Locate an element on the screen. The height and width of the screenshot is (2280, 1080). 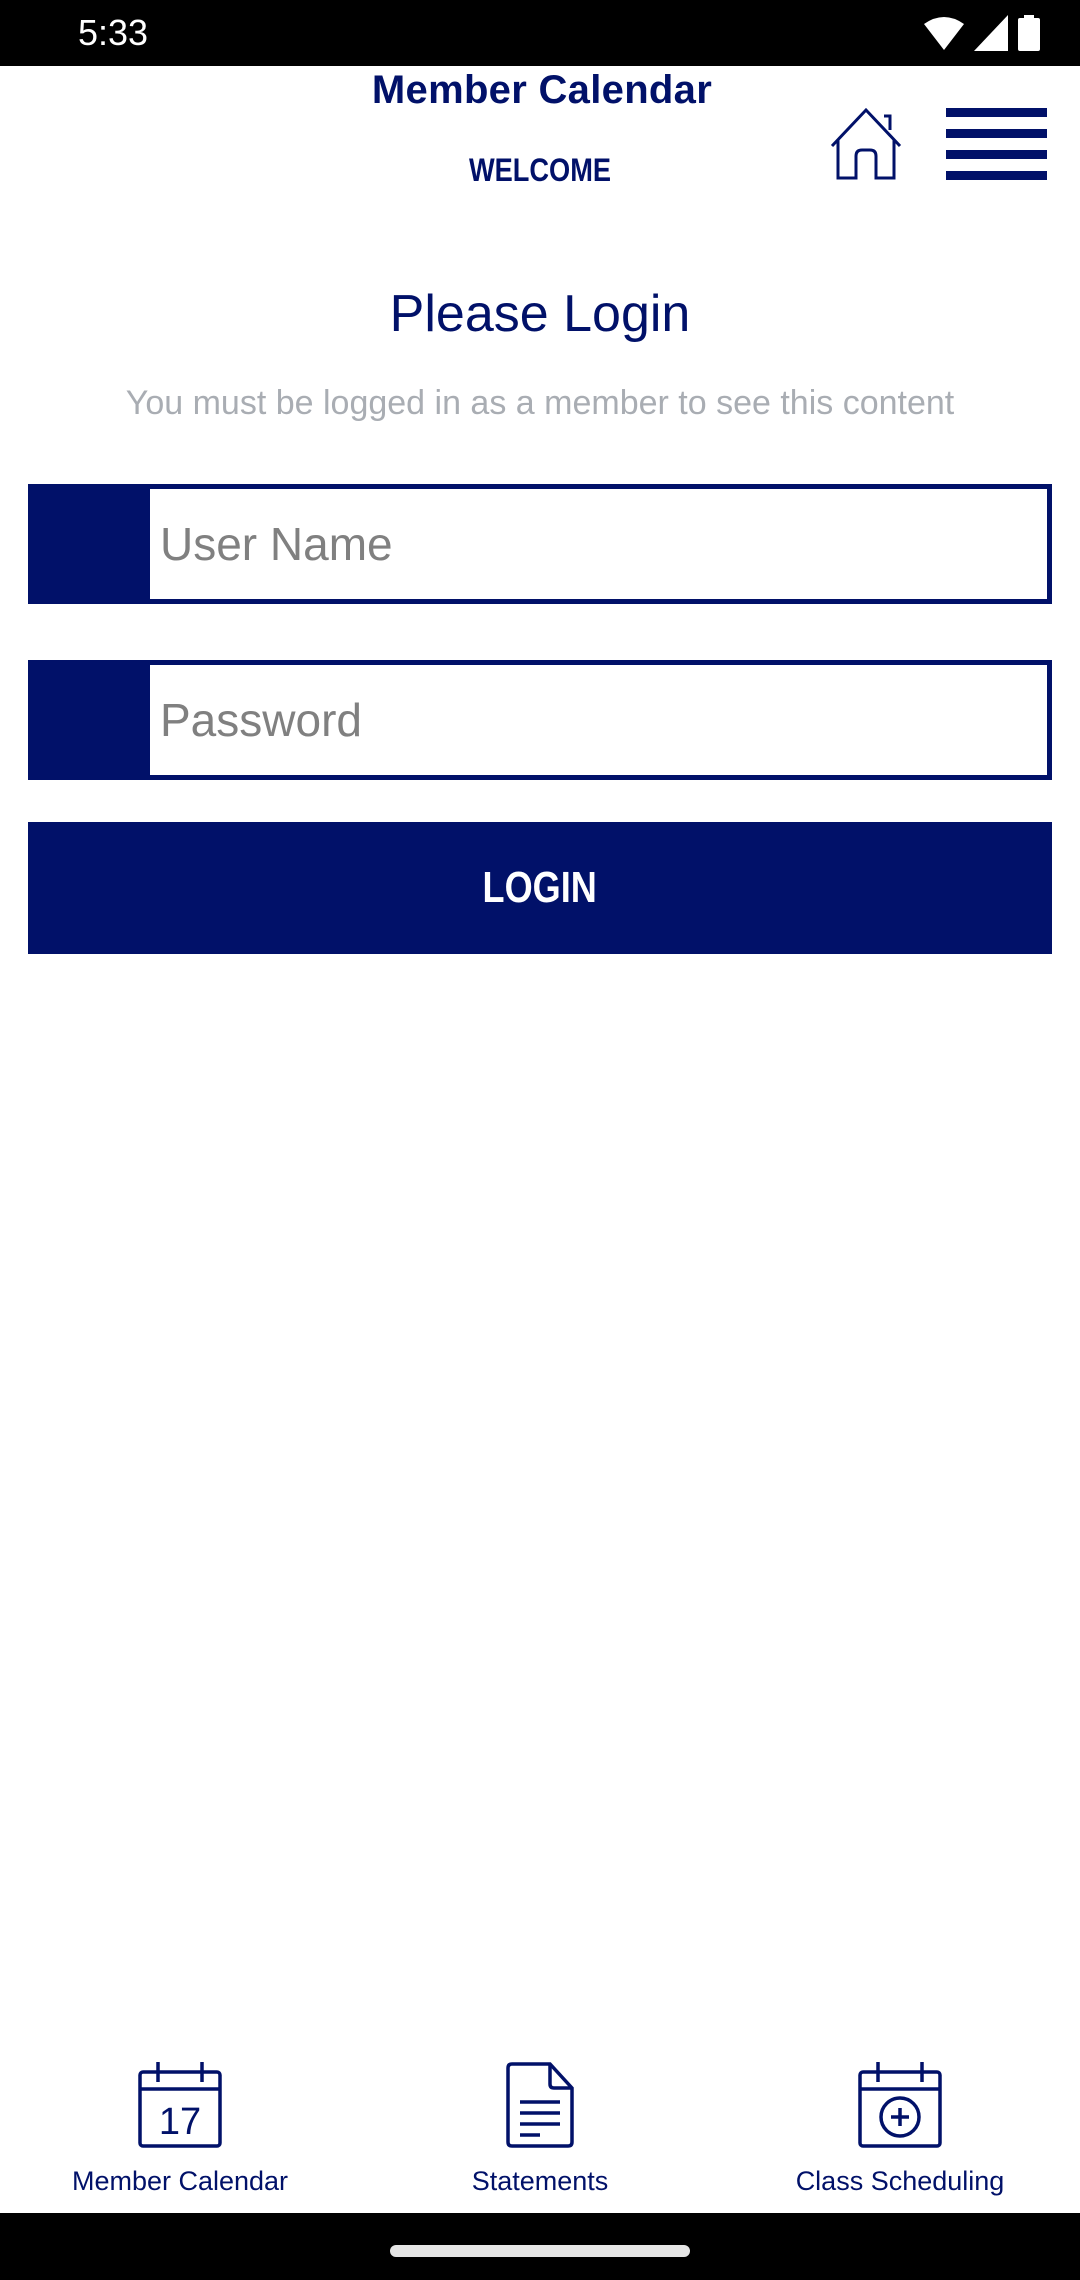
nav-label-member-calendar: Member Calendar is located at coordinates (180, 2181).